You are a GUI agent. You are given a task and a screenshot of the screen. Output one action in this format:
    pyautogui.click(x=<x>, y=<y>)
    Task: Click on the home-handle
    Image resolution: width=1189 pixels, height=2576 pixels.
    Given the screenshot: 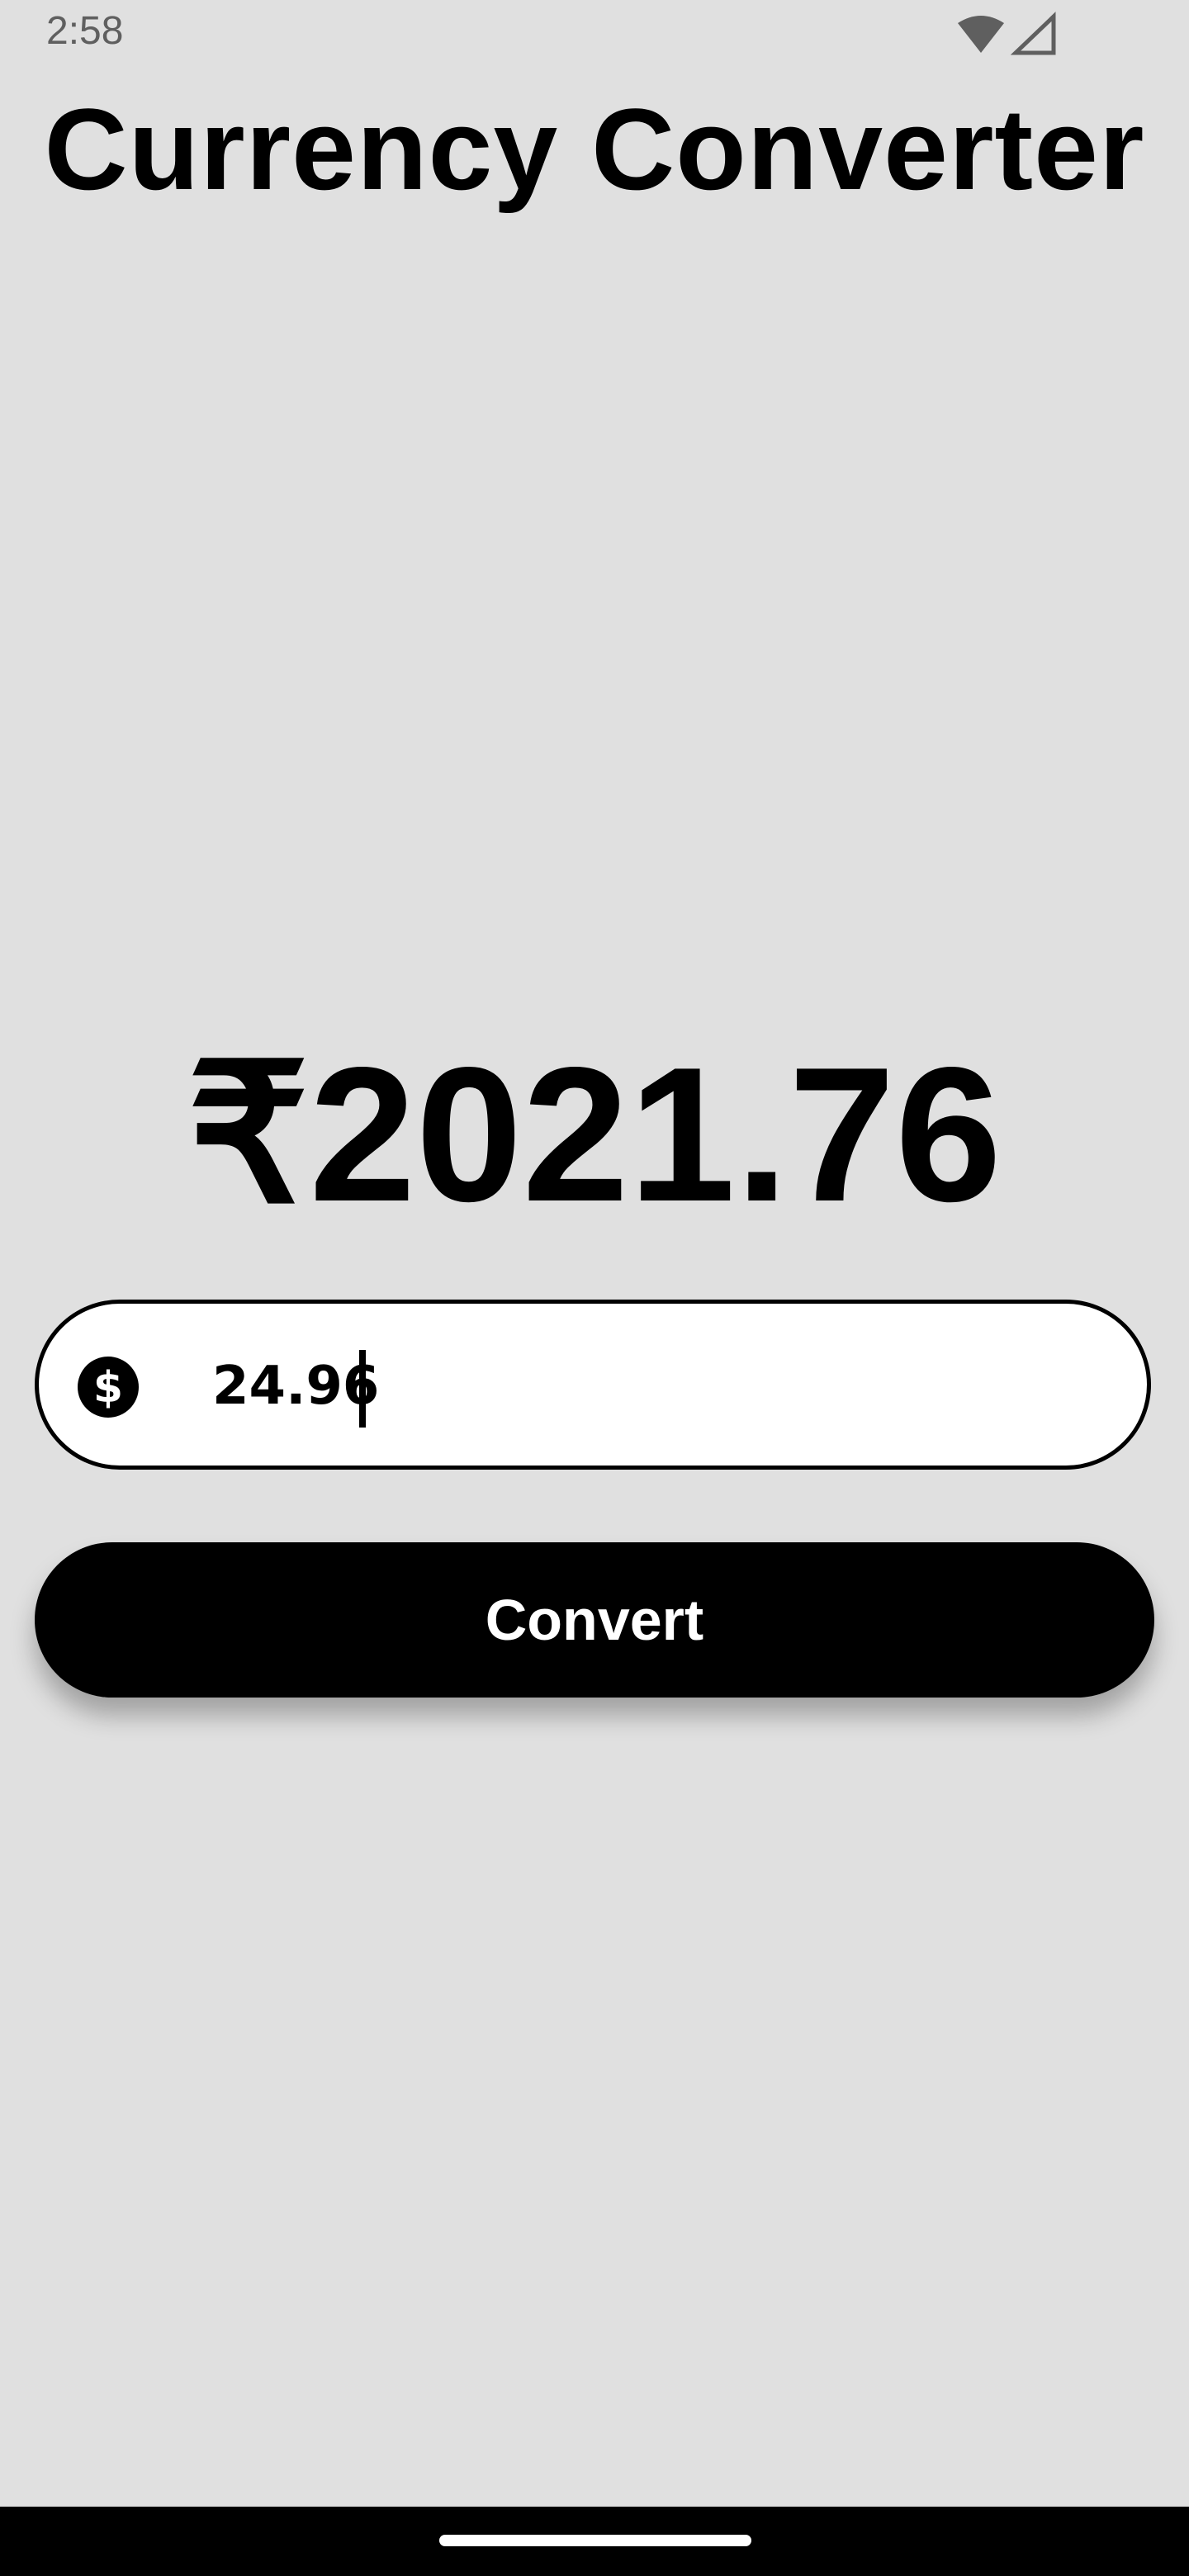 What is the action you would take?
    pyautogui.click(x=595, y=2540)
    